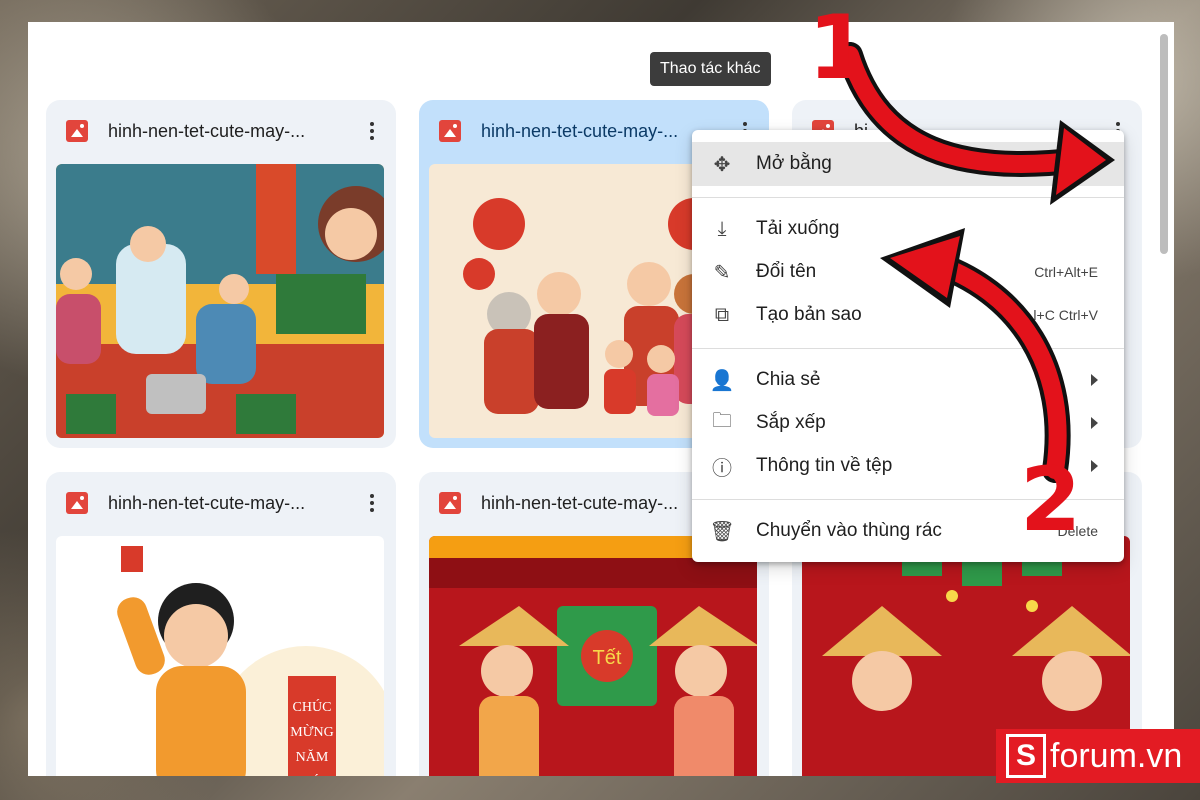 This screenshot has height=800, width=1200. I want to click on step-number-2: 2, so click(1051, 499).